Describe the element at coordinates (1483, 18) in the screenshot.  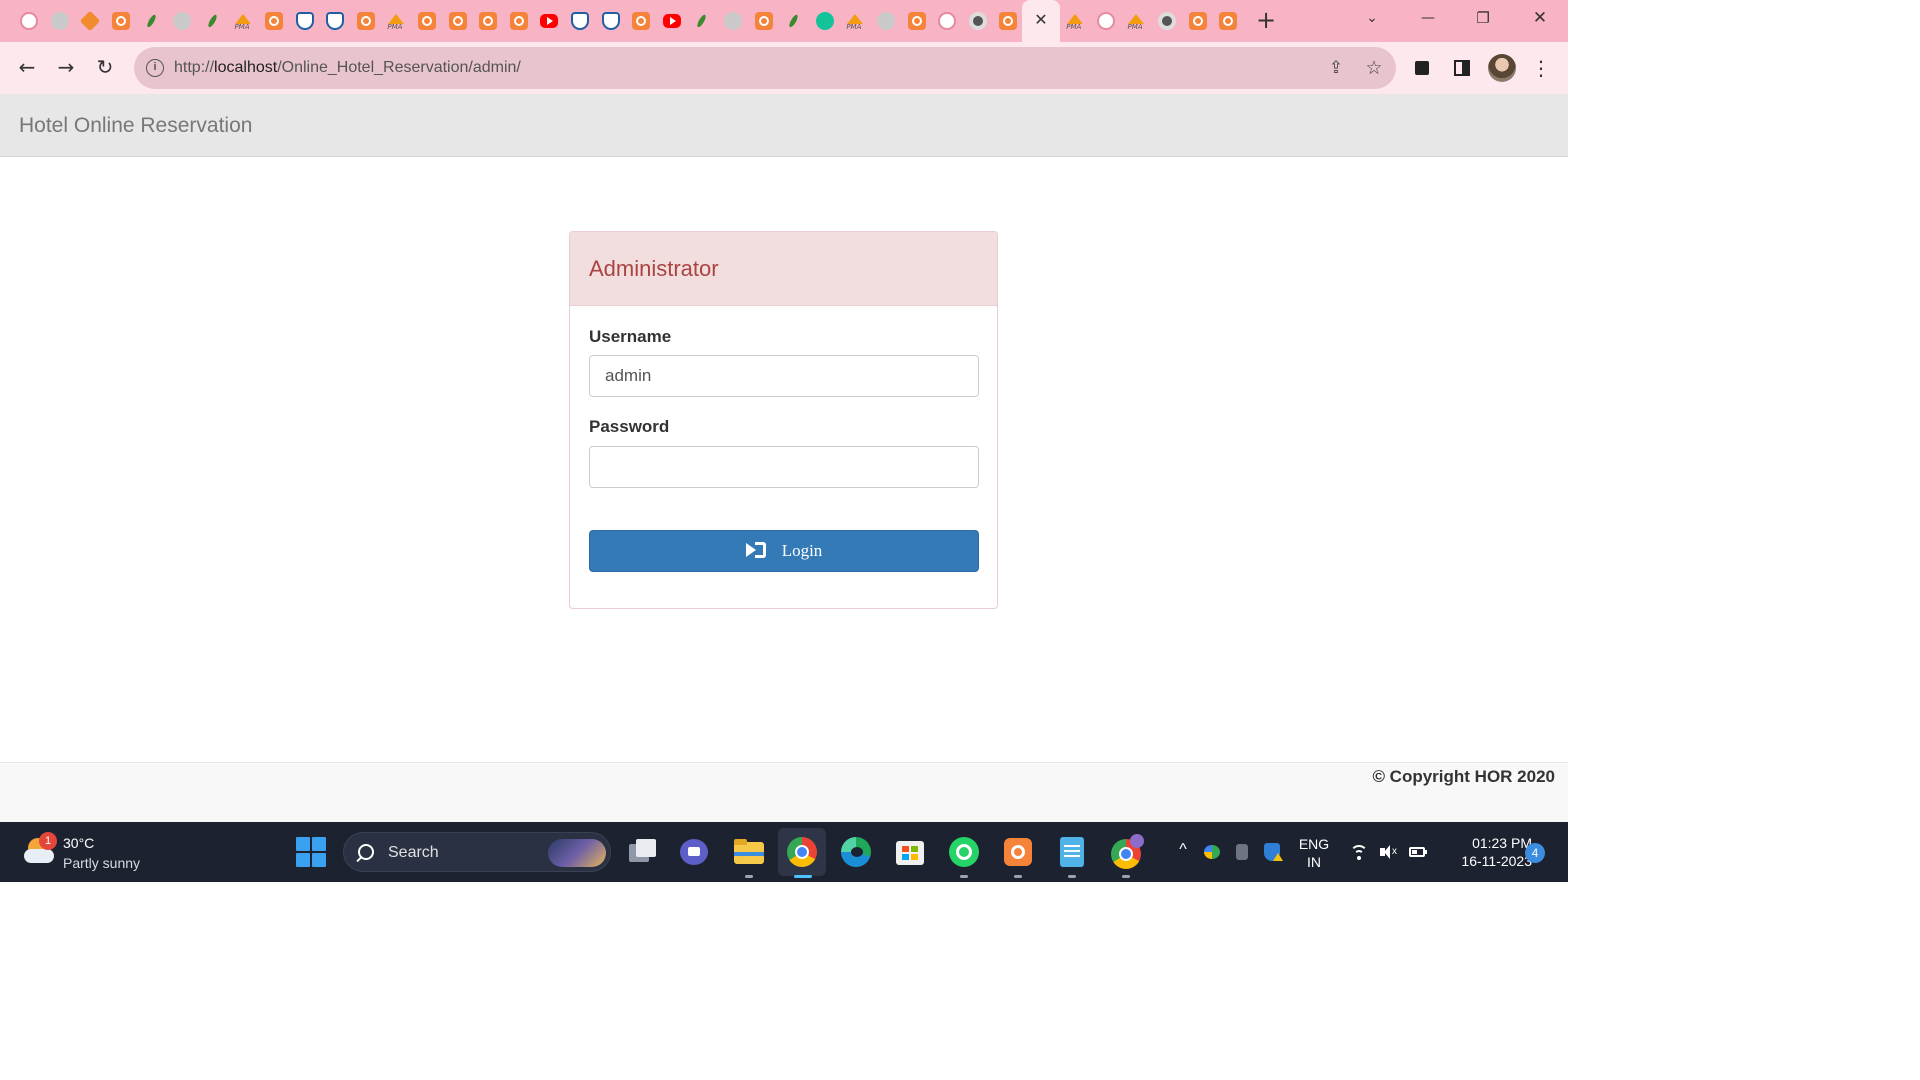
I see `window-maximize-button: ❐` at that location.